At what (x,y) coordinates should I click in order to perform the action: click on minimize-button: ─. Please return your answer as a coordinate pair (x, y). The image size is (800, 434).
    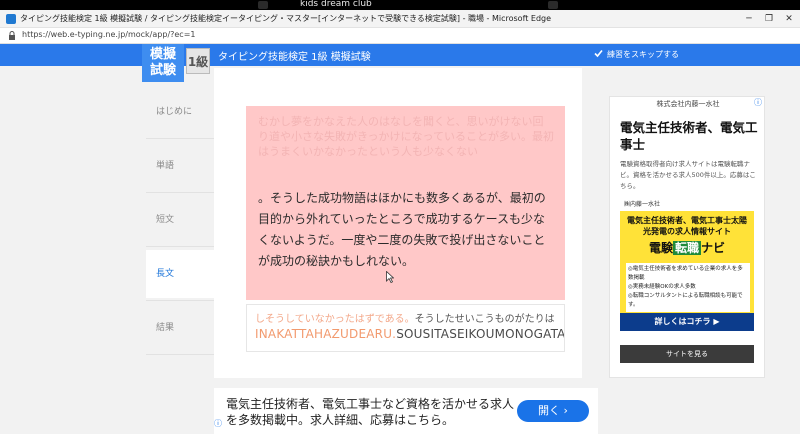
    Looking at the image, I should click on (749, 19).